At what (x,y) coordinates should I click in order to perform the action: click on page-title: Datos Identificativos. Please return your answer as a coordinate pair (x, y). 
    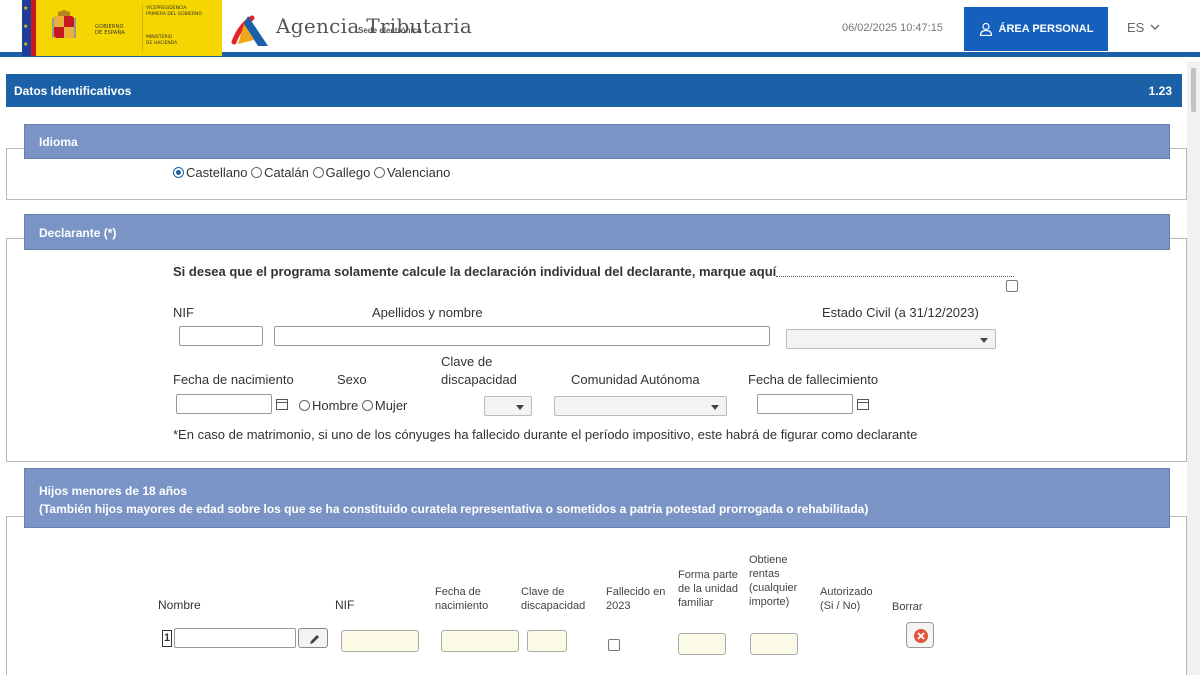
    Looking at the image, I should click on (73, 91).